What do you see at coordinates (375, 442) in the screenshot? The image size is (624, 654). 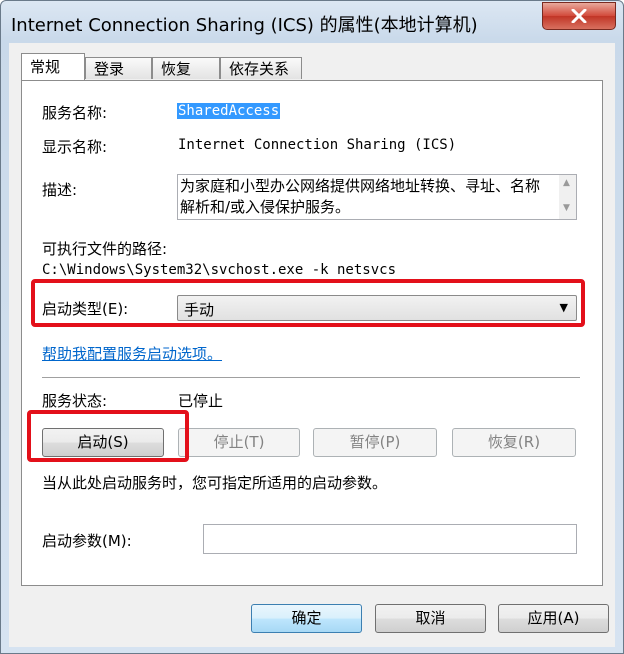 I see `pause-button: 暂停(P)` at bounding box center [375, 442].